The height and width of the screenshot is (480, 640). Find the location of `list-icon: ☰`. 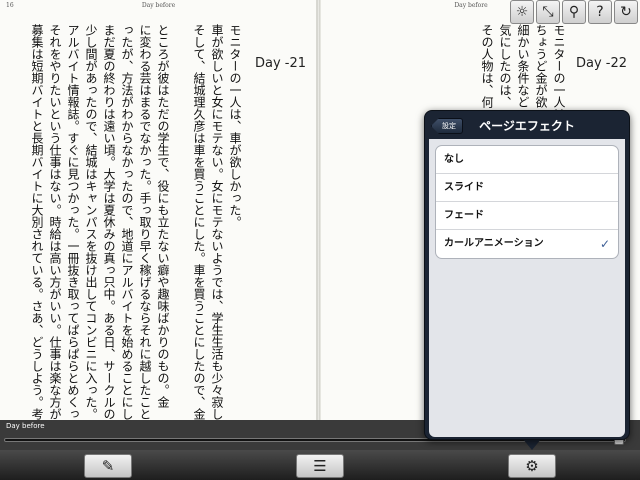

list-icon: ☰ is located at coordinates (320, 466).